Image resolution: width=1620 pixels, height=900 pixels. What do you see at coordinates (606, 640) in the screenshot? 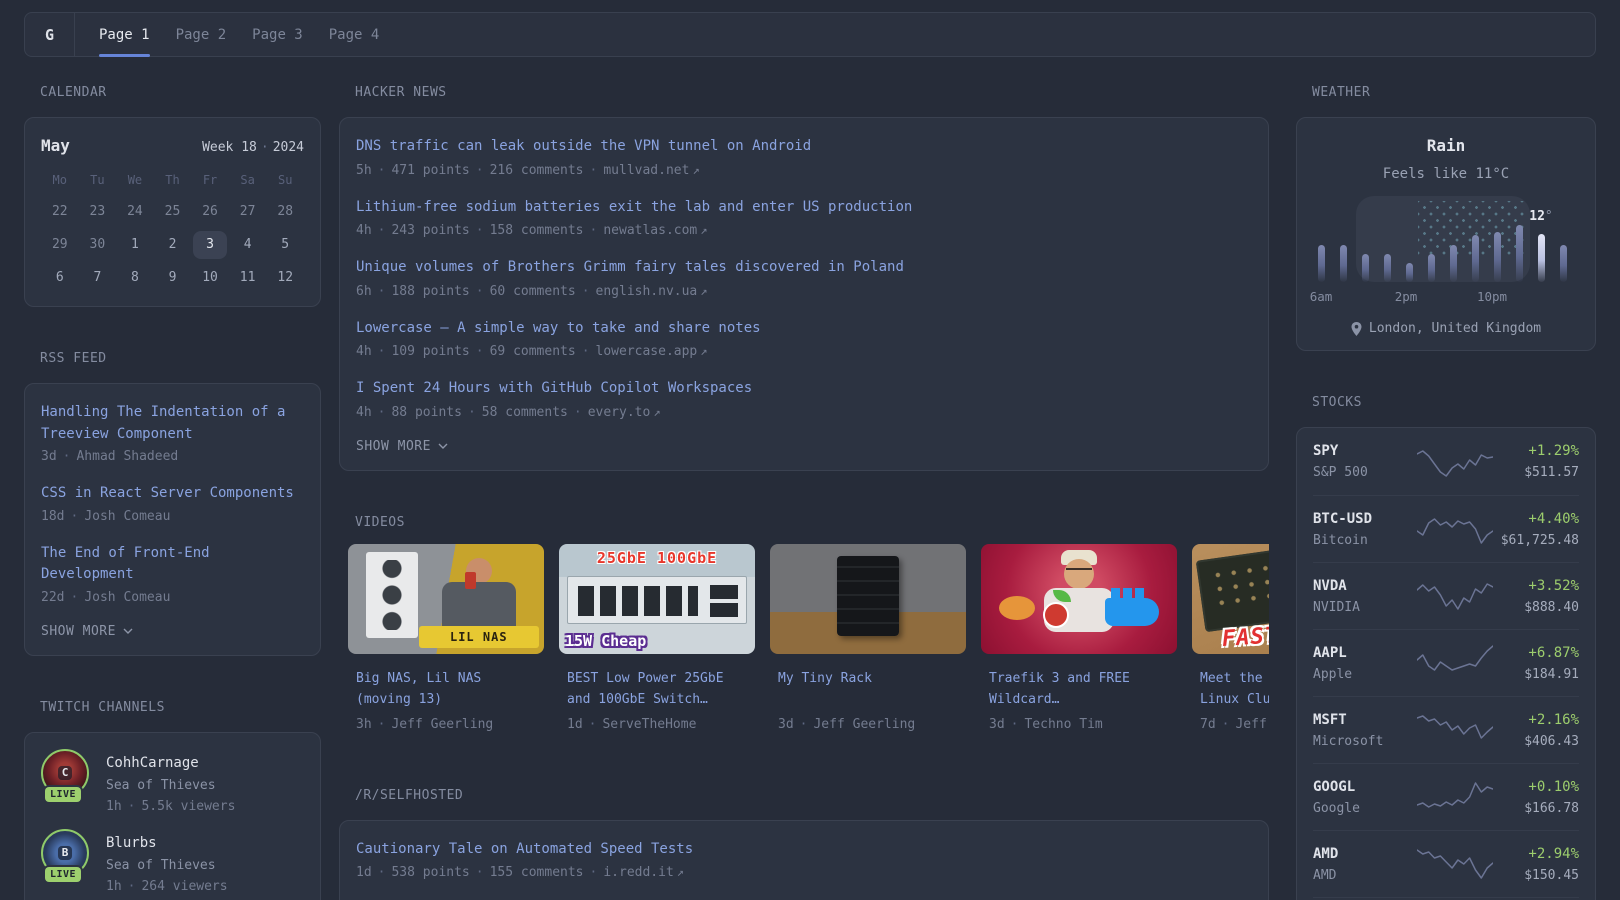
I see `thumb-tag-text: 15W Cheap` at bounding box center [606, 640].